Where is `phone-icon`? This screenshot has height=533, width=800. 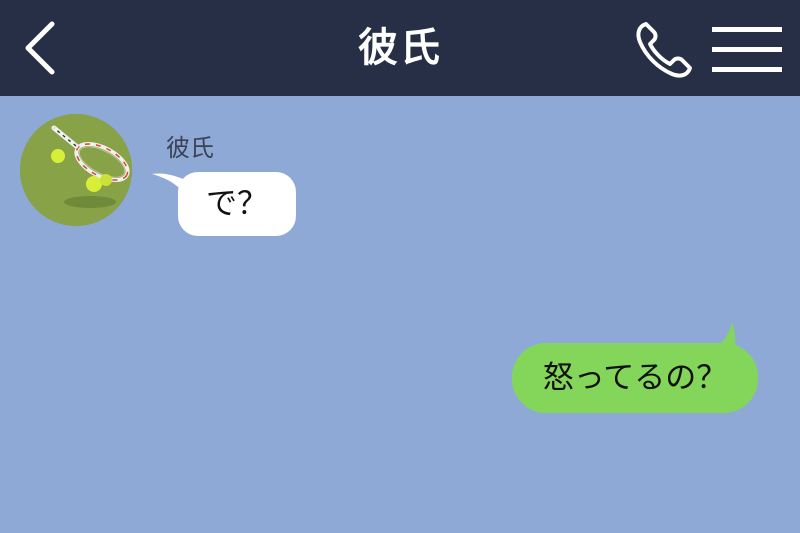 phone-icon is located at coordinates (664, 50).